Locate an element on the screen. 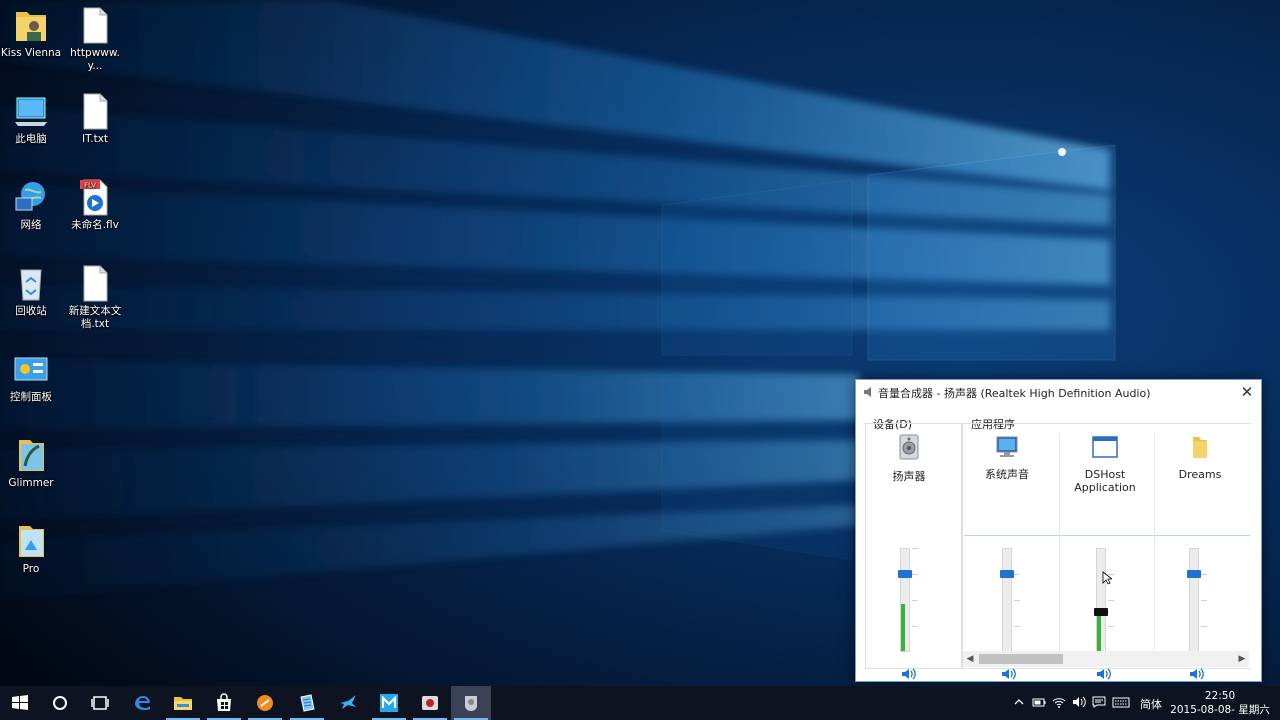 The height and width of the screenshot is (720, 1280). desktop-icon-label: 新建文本文档.txt is located at coordinates (95, 317).